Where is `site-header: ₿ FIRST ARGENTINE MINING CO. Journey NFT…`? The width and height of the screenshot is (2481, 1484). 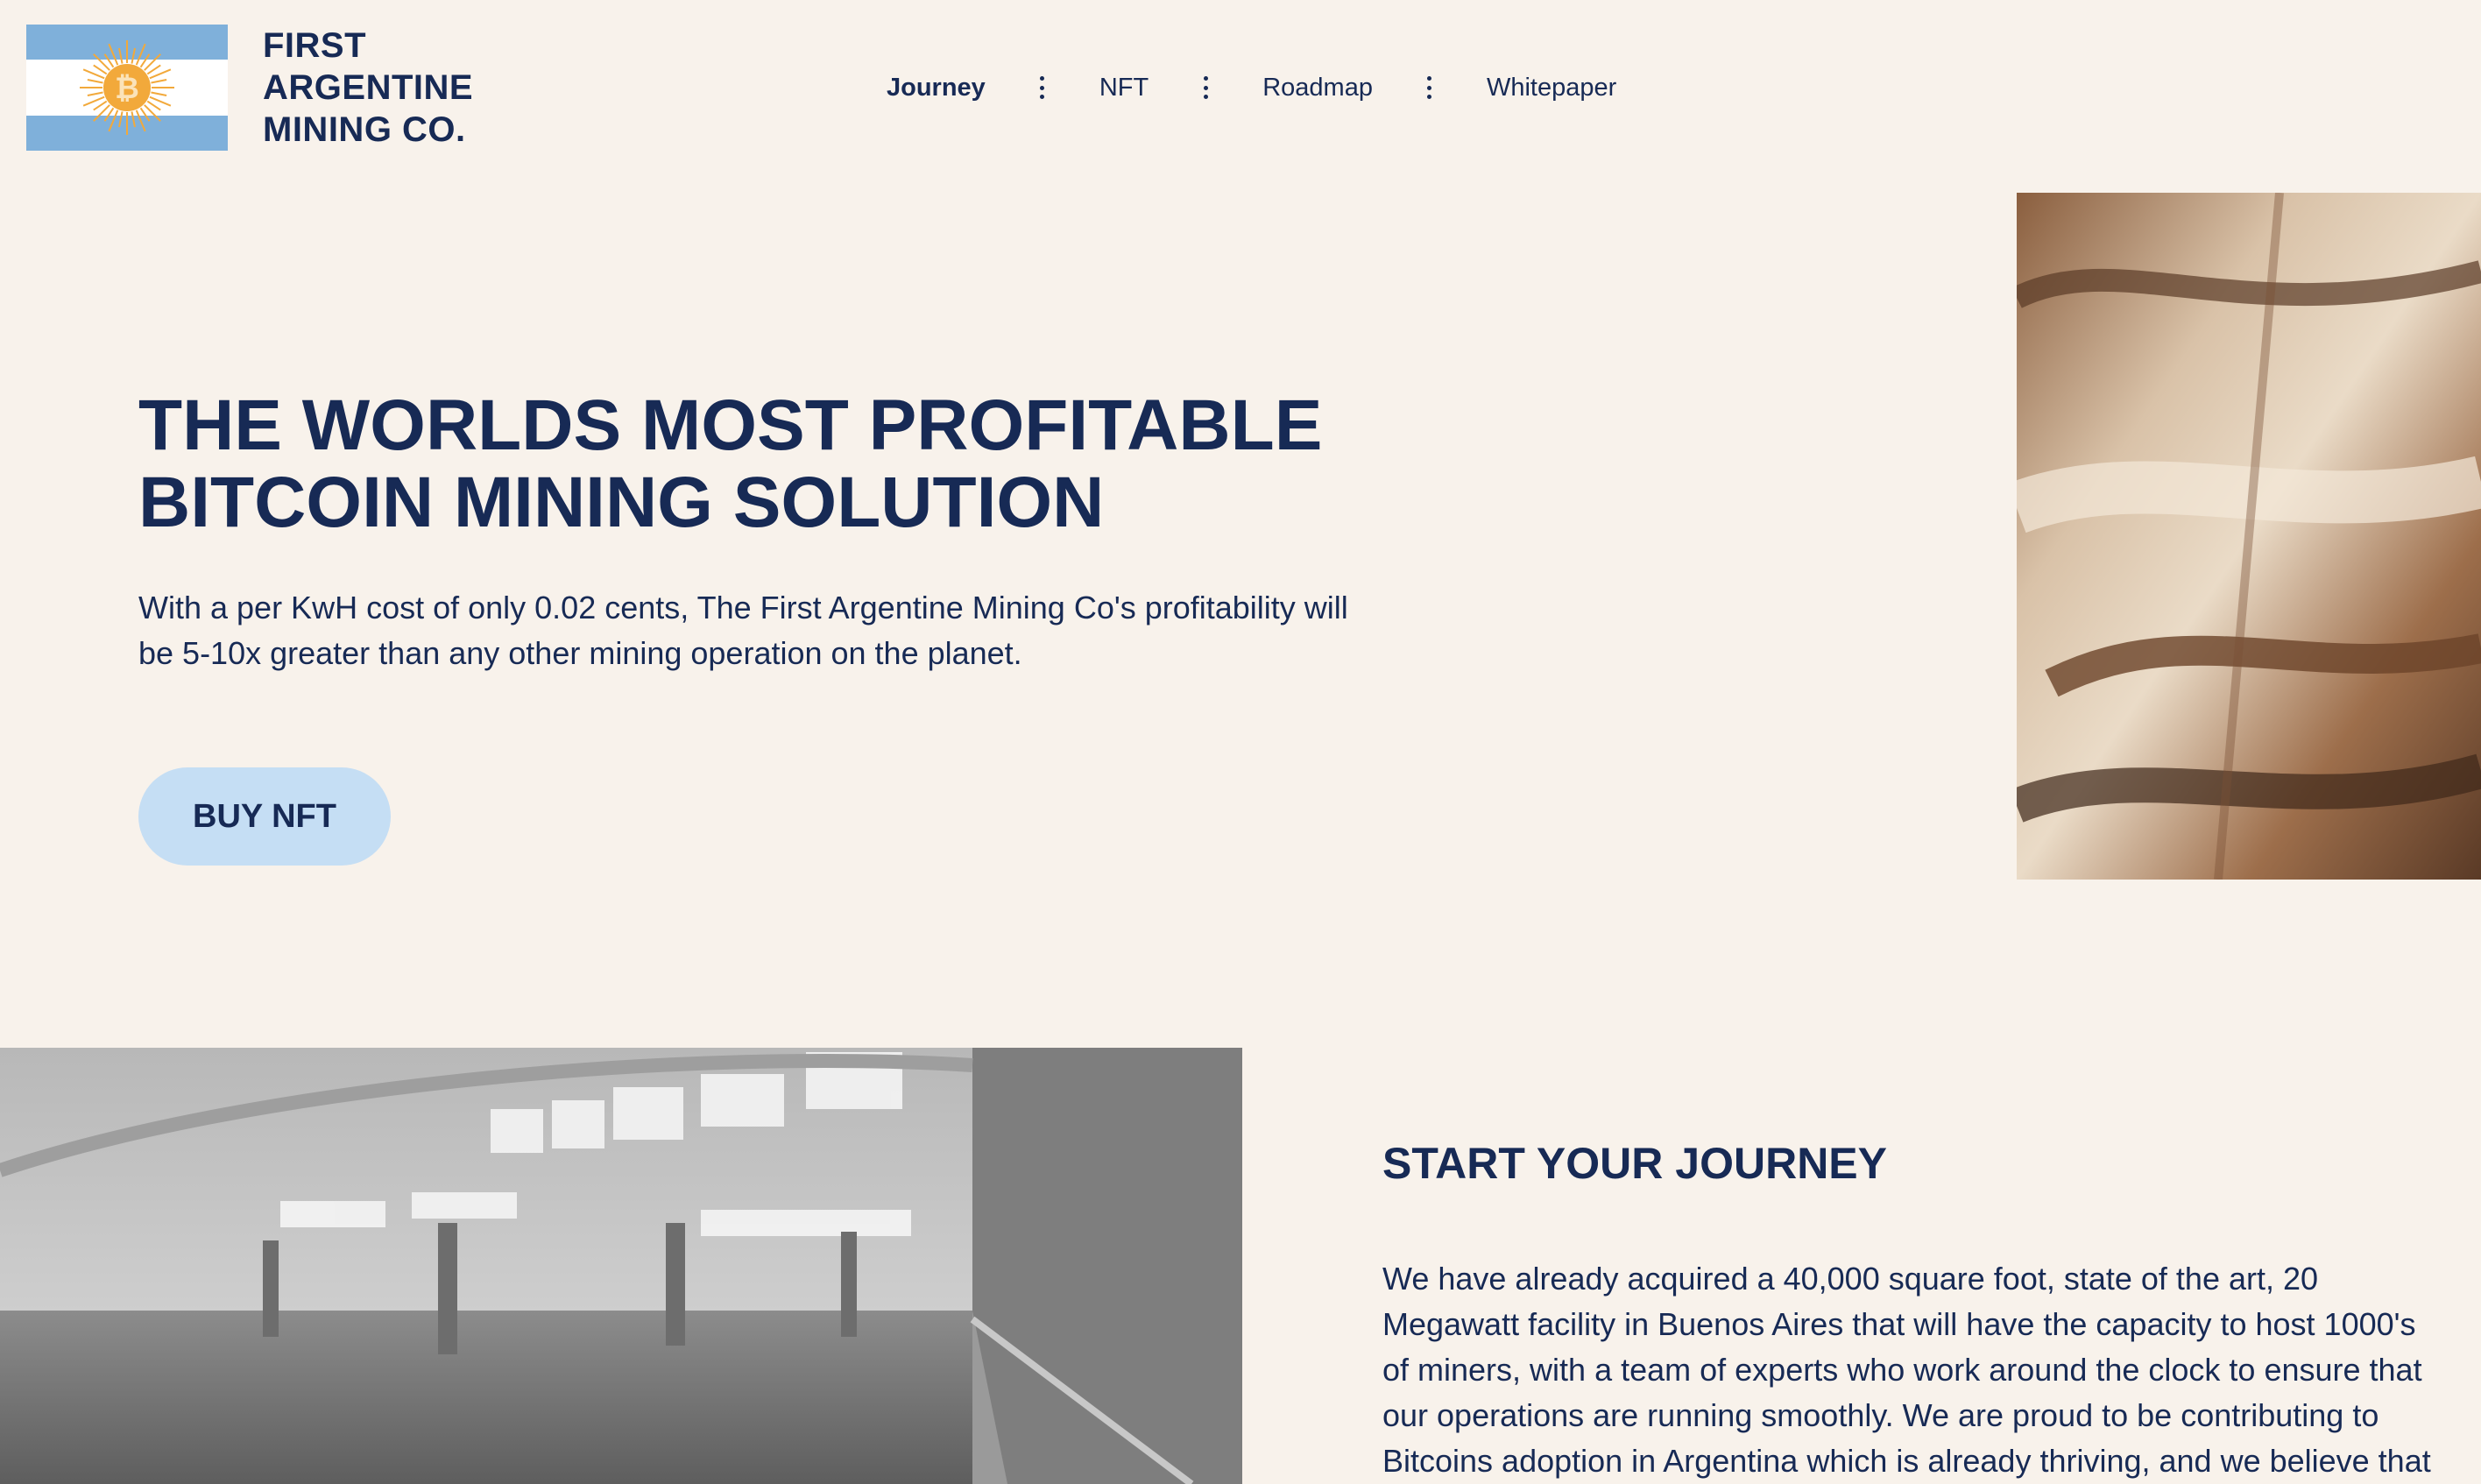
site-header: ₿ FIRST ARGENTINE MINING CO. Journey NFT… is located at coordinates (1240, 87).